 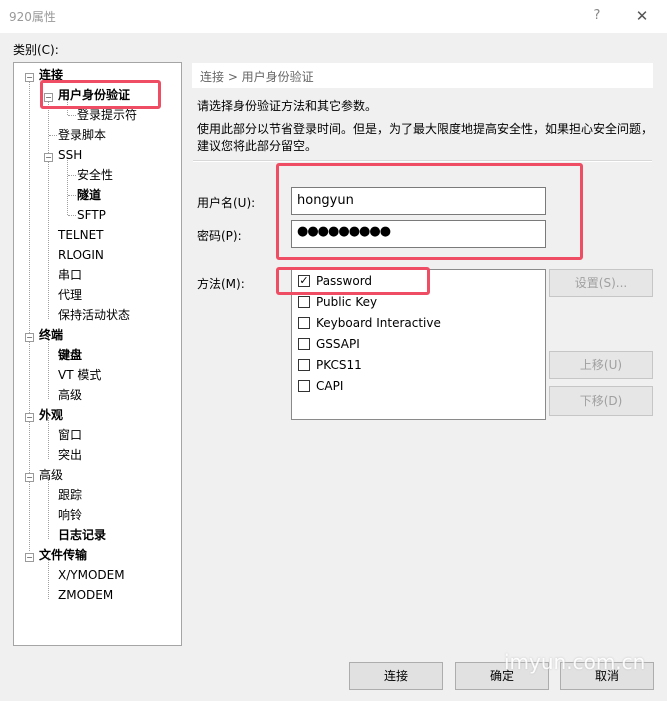 What do you see at coordinates (325, 200) in the screenshot?
I see `username-value: hongyun` at bounding box center [325, 200].